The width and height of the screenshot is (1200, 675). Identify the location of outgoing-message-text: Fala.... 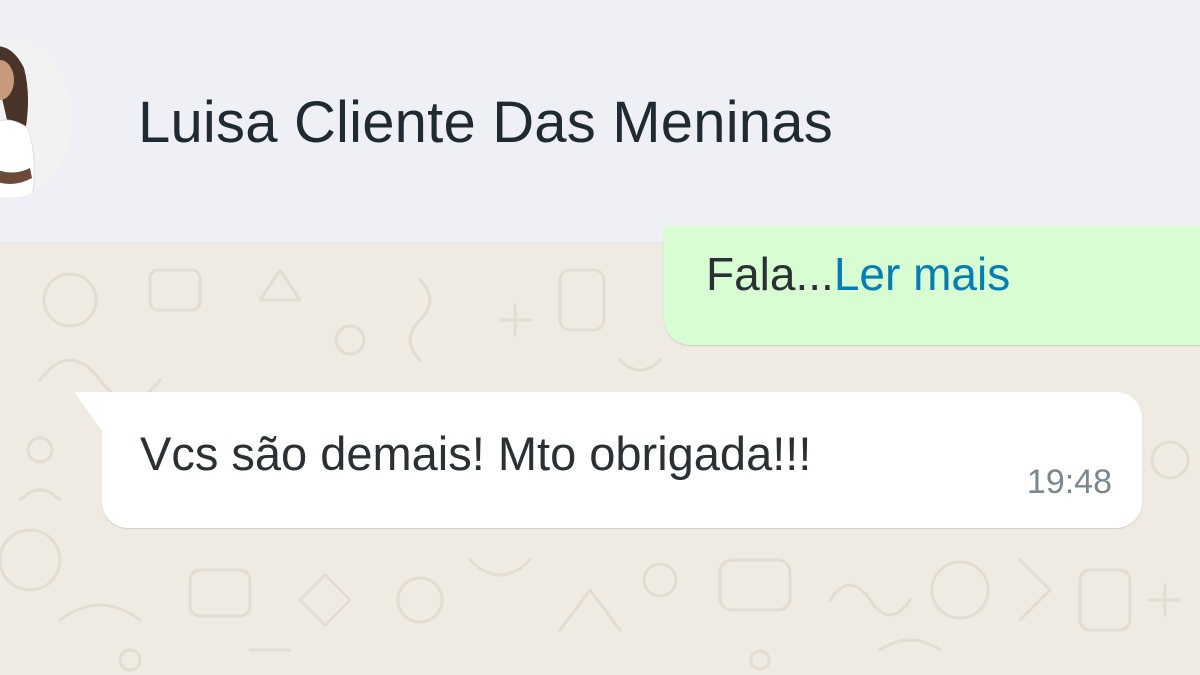
(770, 274).